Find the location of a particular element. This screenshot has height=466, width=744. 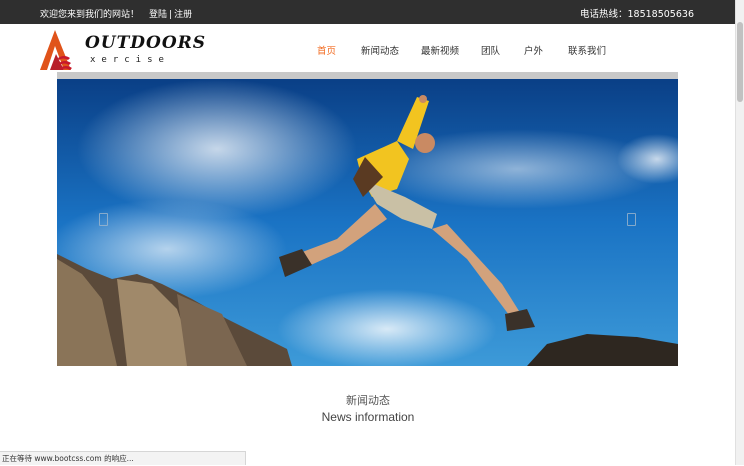

site-header: OUTDOORS xercise 首页 新闻动态 最新视频 团队 户外 联系我们 is located at coordinates (368, 49).